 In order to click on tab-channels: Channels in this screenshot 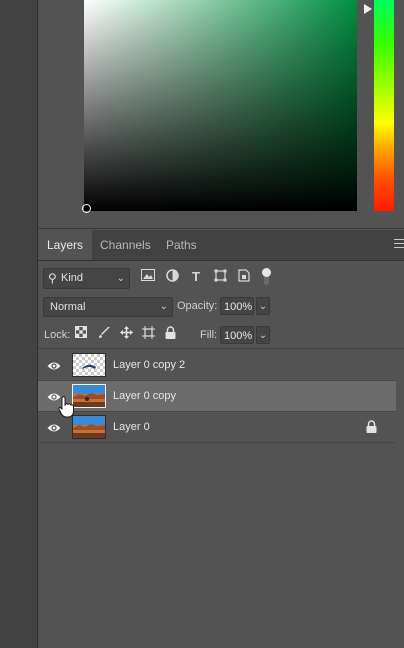, I will do `click(125, 245)`.